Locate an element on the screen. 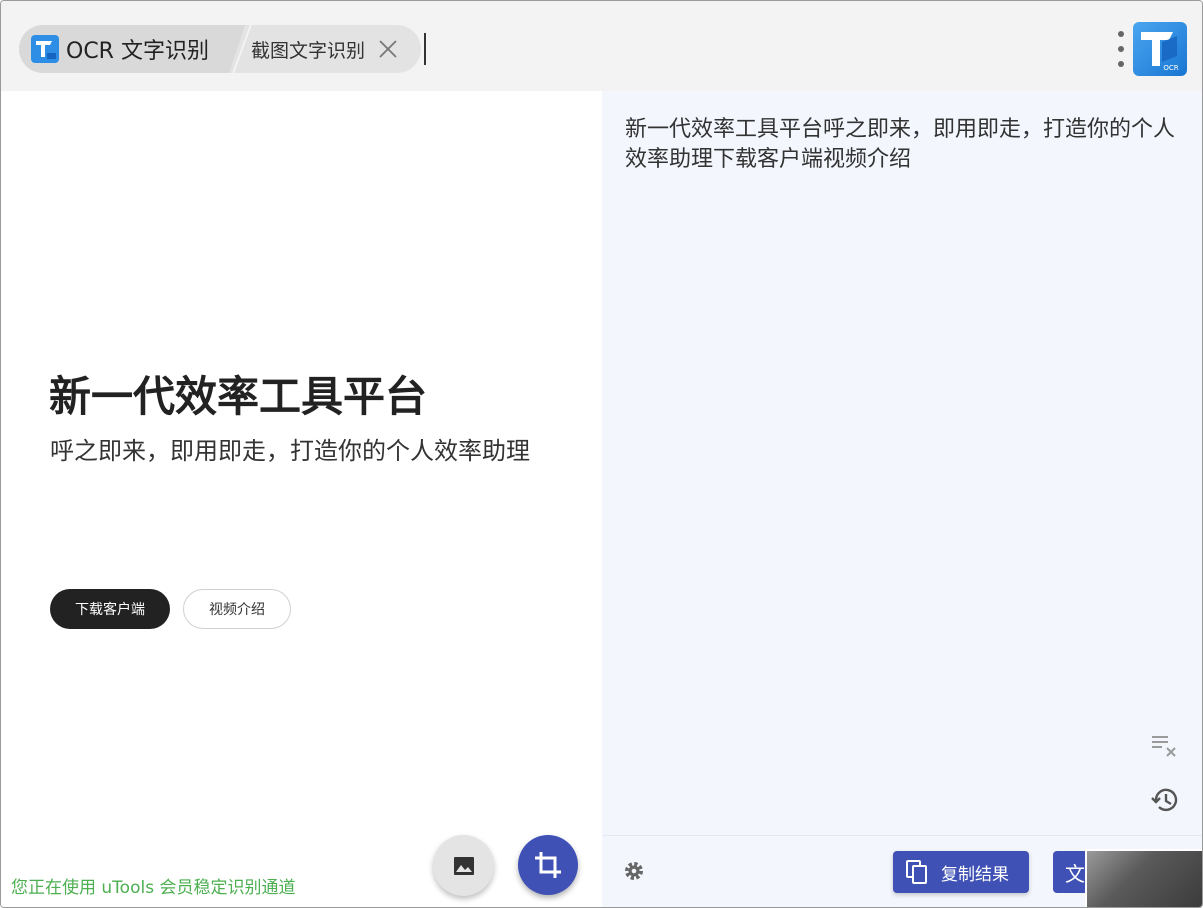  tab-ocr-label: OCR 文字识别 is located at coordinates (137, 51).